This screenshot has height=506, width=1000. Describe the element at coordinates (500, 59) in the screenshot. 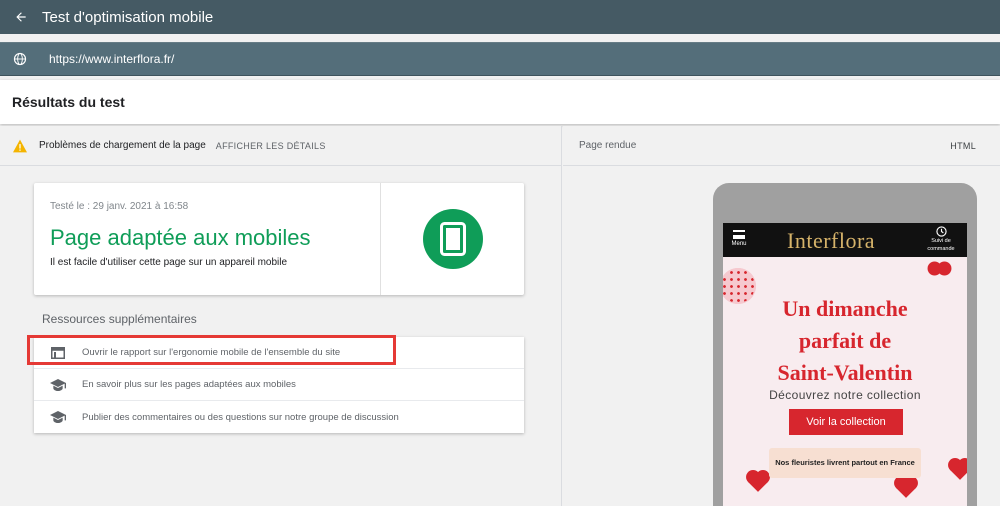

I see `url-bar: https://www.interflora.fr/` at that location.